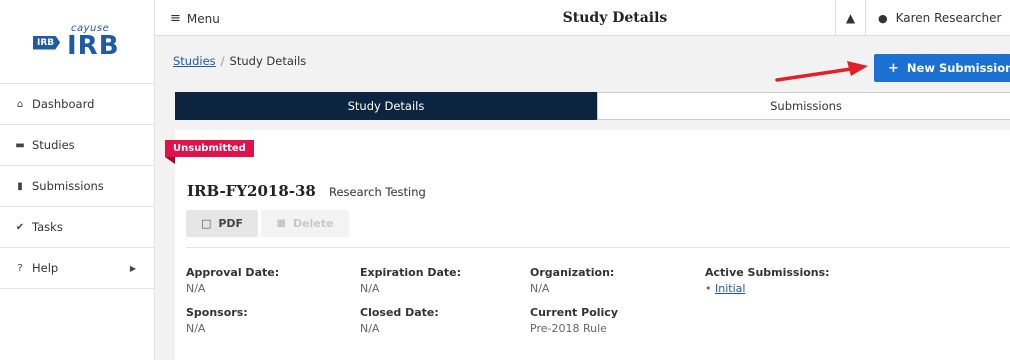 This screenshot has width=1010, height=360. I want to click on menu-button: ≡ Menu, so click(195, 18).